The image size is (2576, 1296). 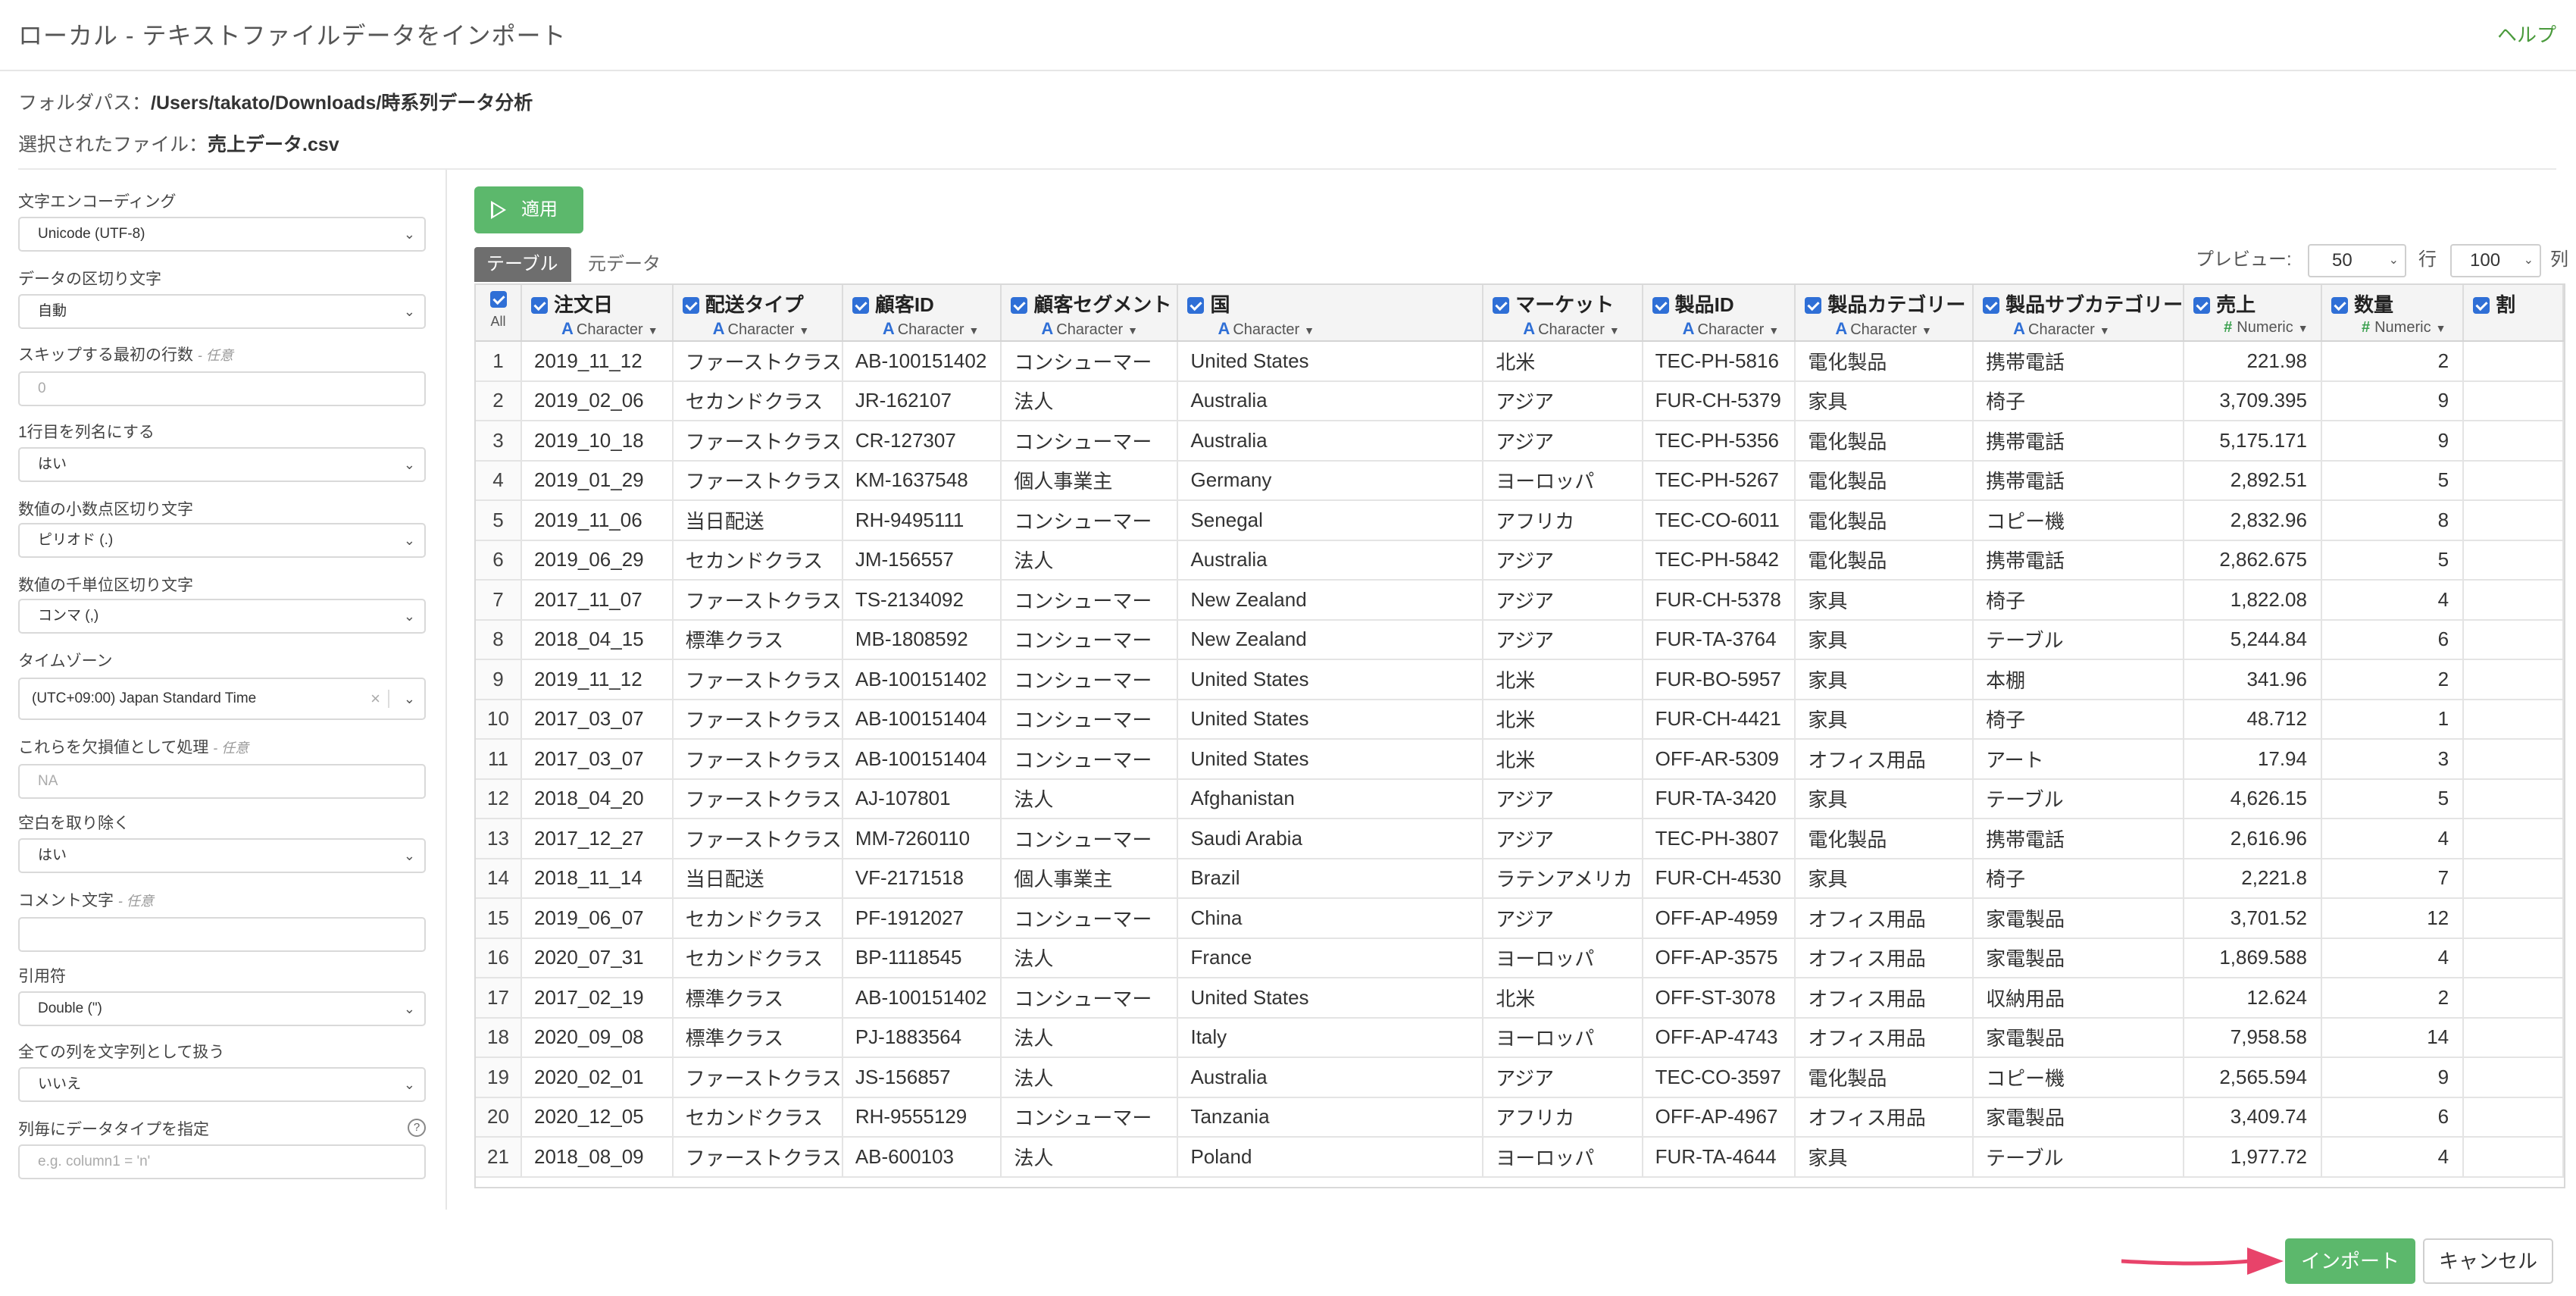 I want to click on table-cell: ヨーロッパ, so click(x=1563, y=958).